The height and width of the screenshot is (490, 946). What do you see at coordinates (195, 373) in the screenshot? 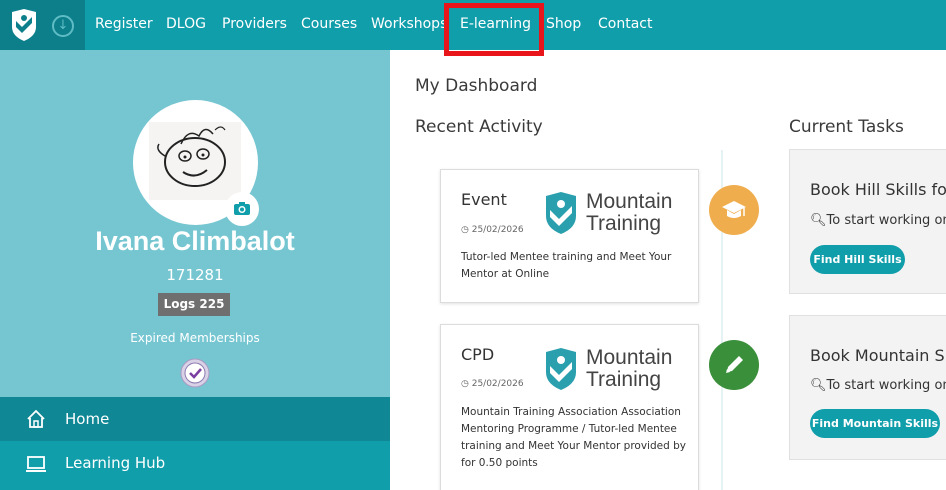
I see `membership-badge-icon` at bounding box center [195, 373].